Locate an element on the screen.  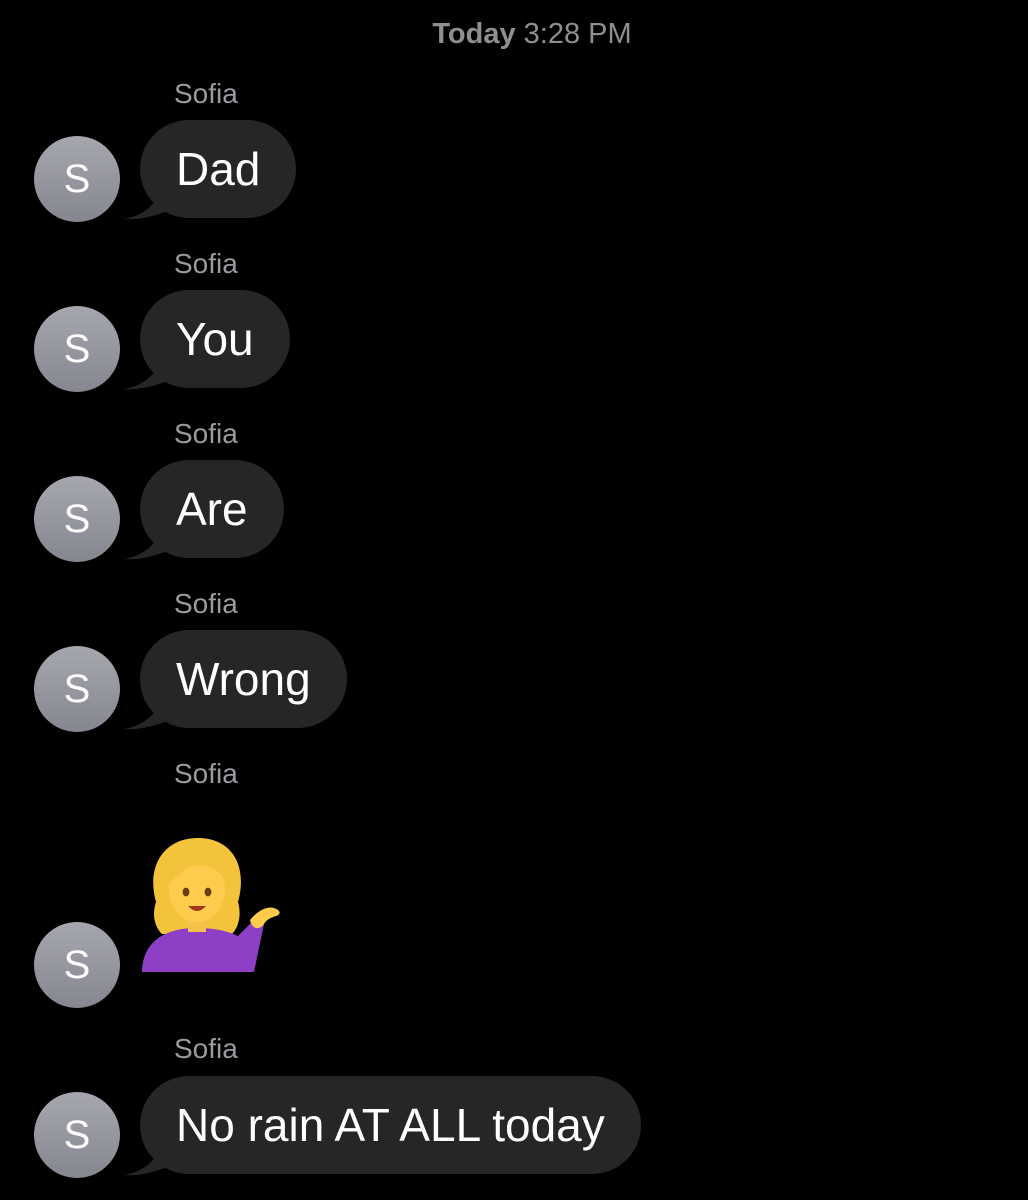
message-bubble: No rain AT ALL today is located at coordinates (390, 1125).